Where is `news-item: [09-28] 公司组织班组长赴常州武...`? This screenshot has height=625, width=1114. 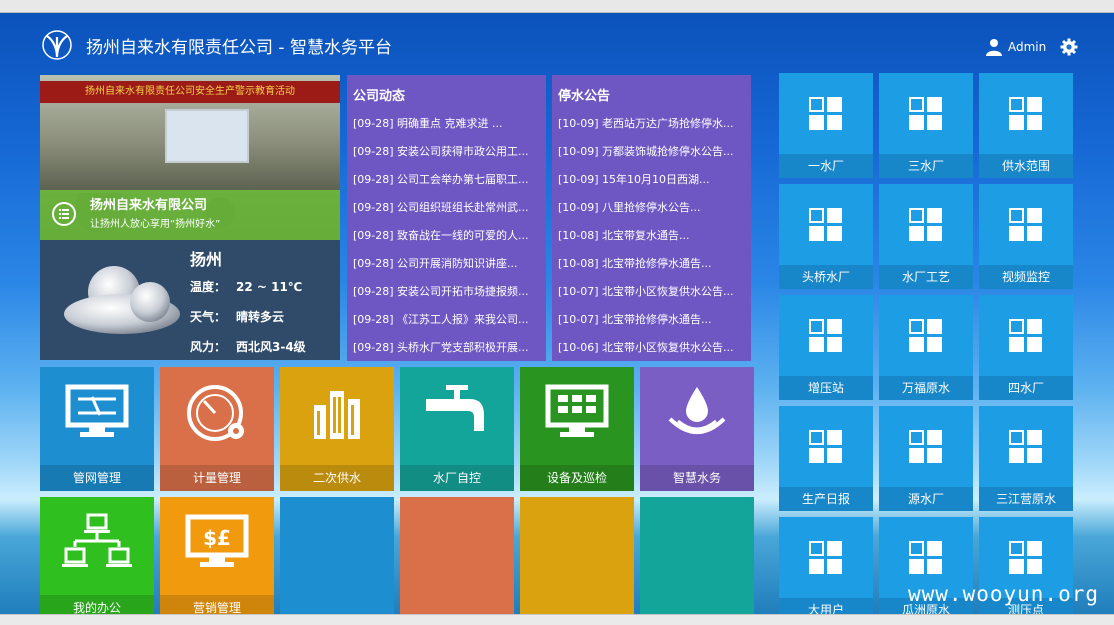 news-item: [09-28] 公司组织班组长赴常州武... is located at coordinates (447, 213).